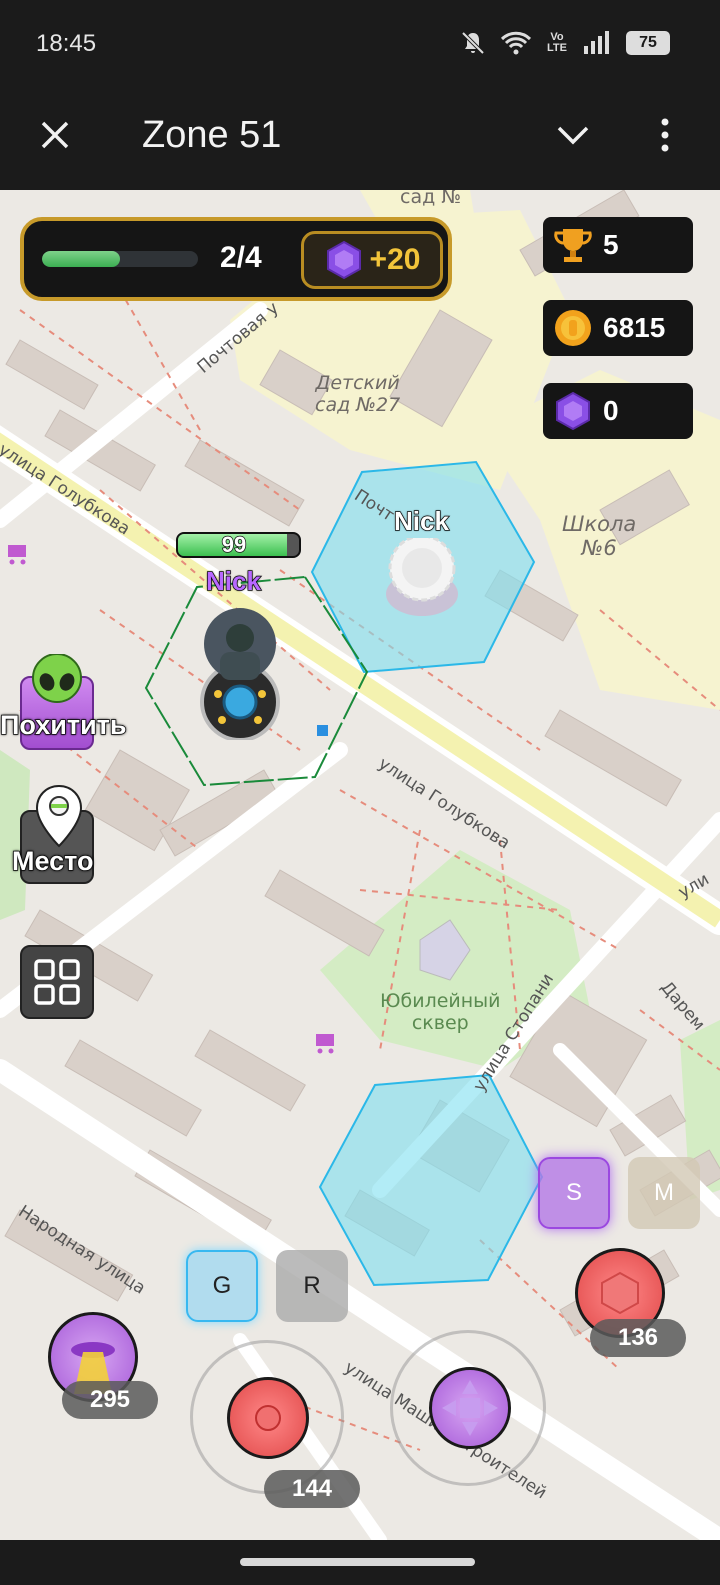  I want to click on location-pin-icon, so click(59, 816).